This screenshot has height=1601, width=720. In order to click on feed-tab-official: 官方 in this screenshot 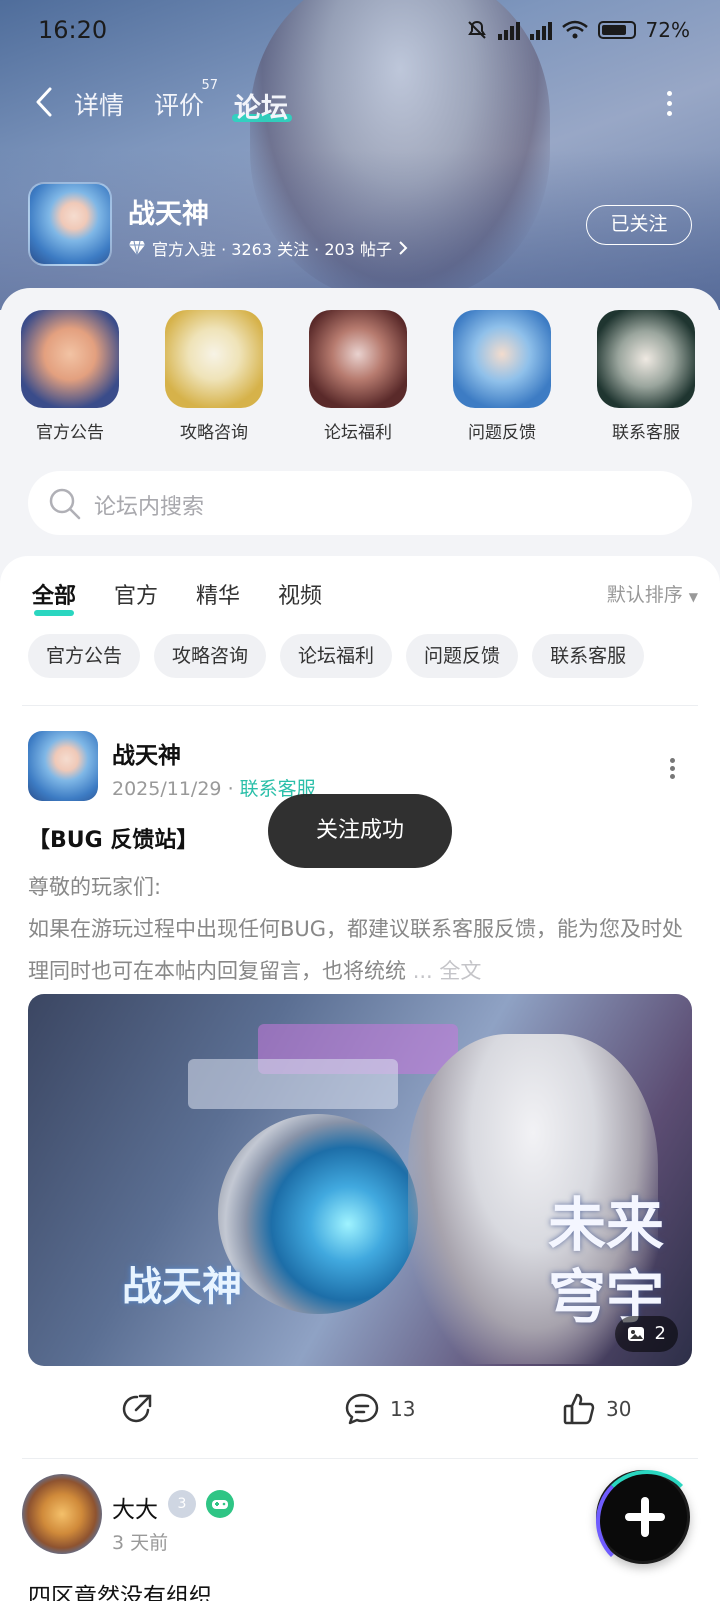, I will do `click(136, 594)`.